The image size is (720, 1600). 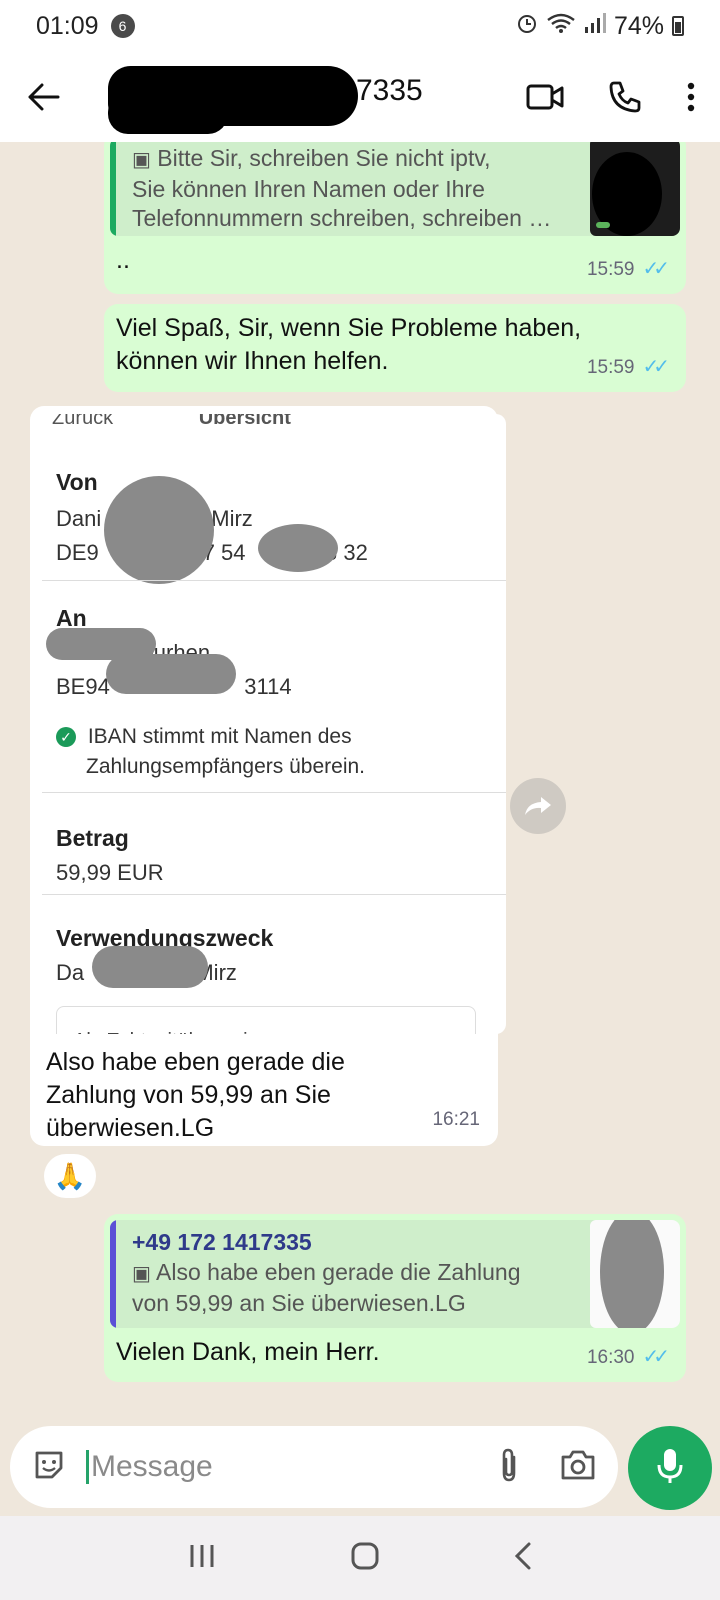 I want to click on message-line: Viel Spaß, Sir, wenn Sie Probleme haben,, so click(x=349, y=328).